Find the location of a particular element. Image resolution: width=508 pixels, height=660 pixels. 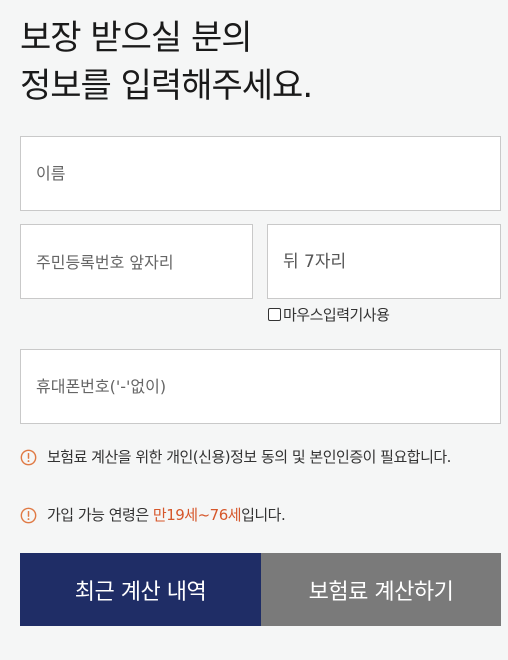

calculate-premium-button: 보험료 계산하기 is located at coordinates (381, 589).